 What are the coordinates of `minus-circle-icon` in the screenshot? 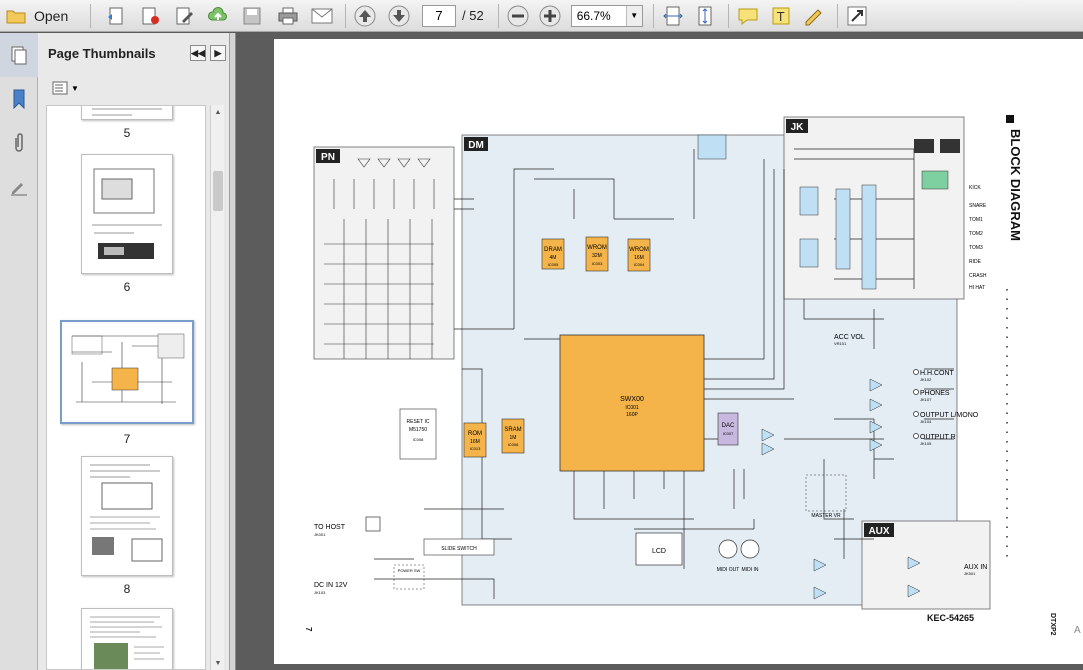 It's located at (518, 15).